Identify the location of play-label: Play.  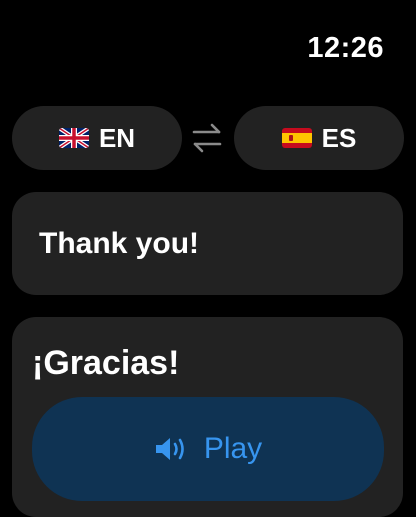
(233, 448).